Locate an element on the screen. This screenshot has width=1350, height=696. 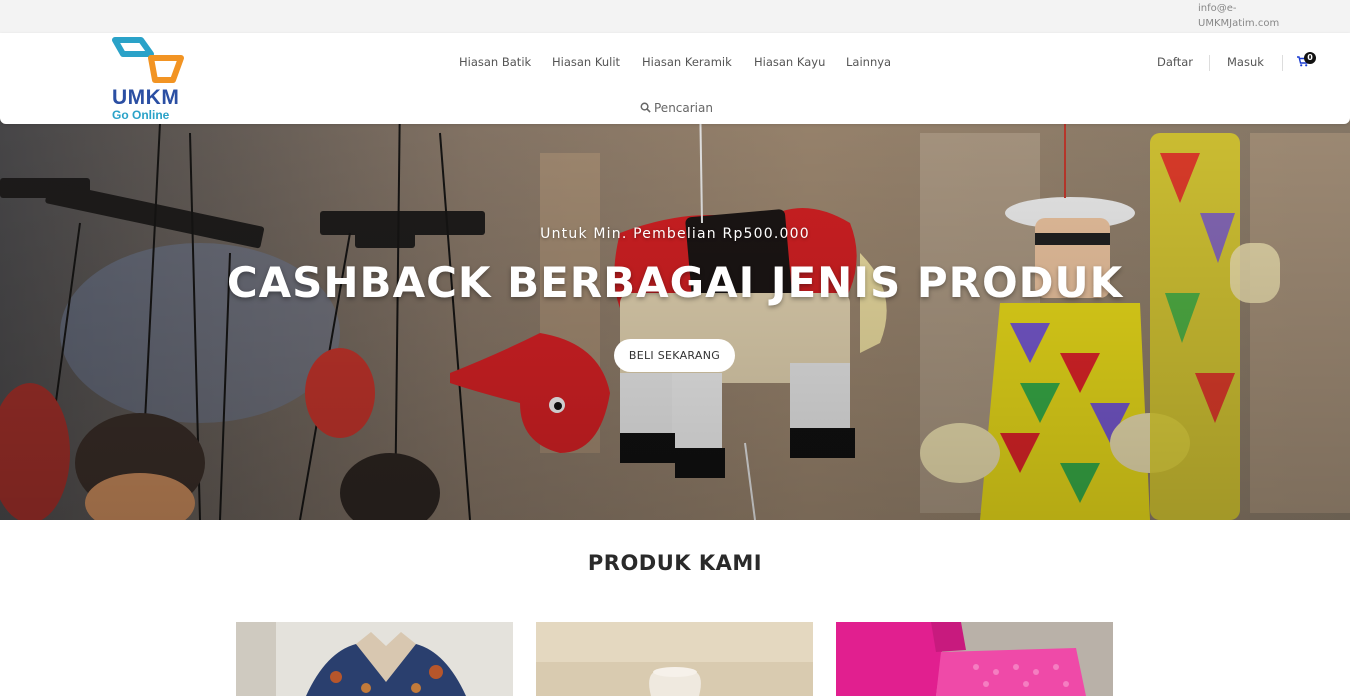
product-image-pink-fabric is located at coordinates (974, 659).